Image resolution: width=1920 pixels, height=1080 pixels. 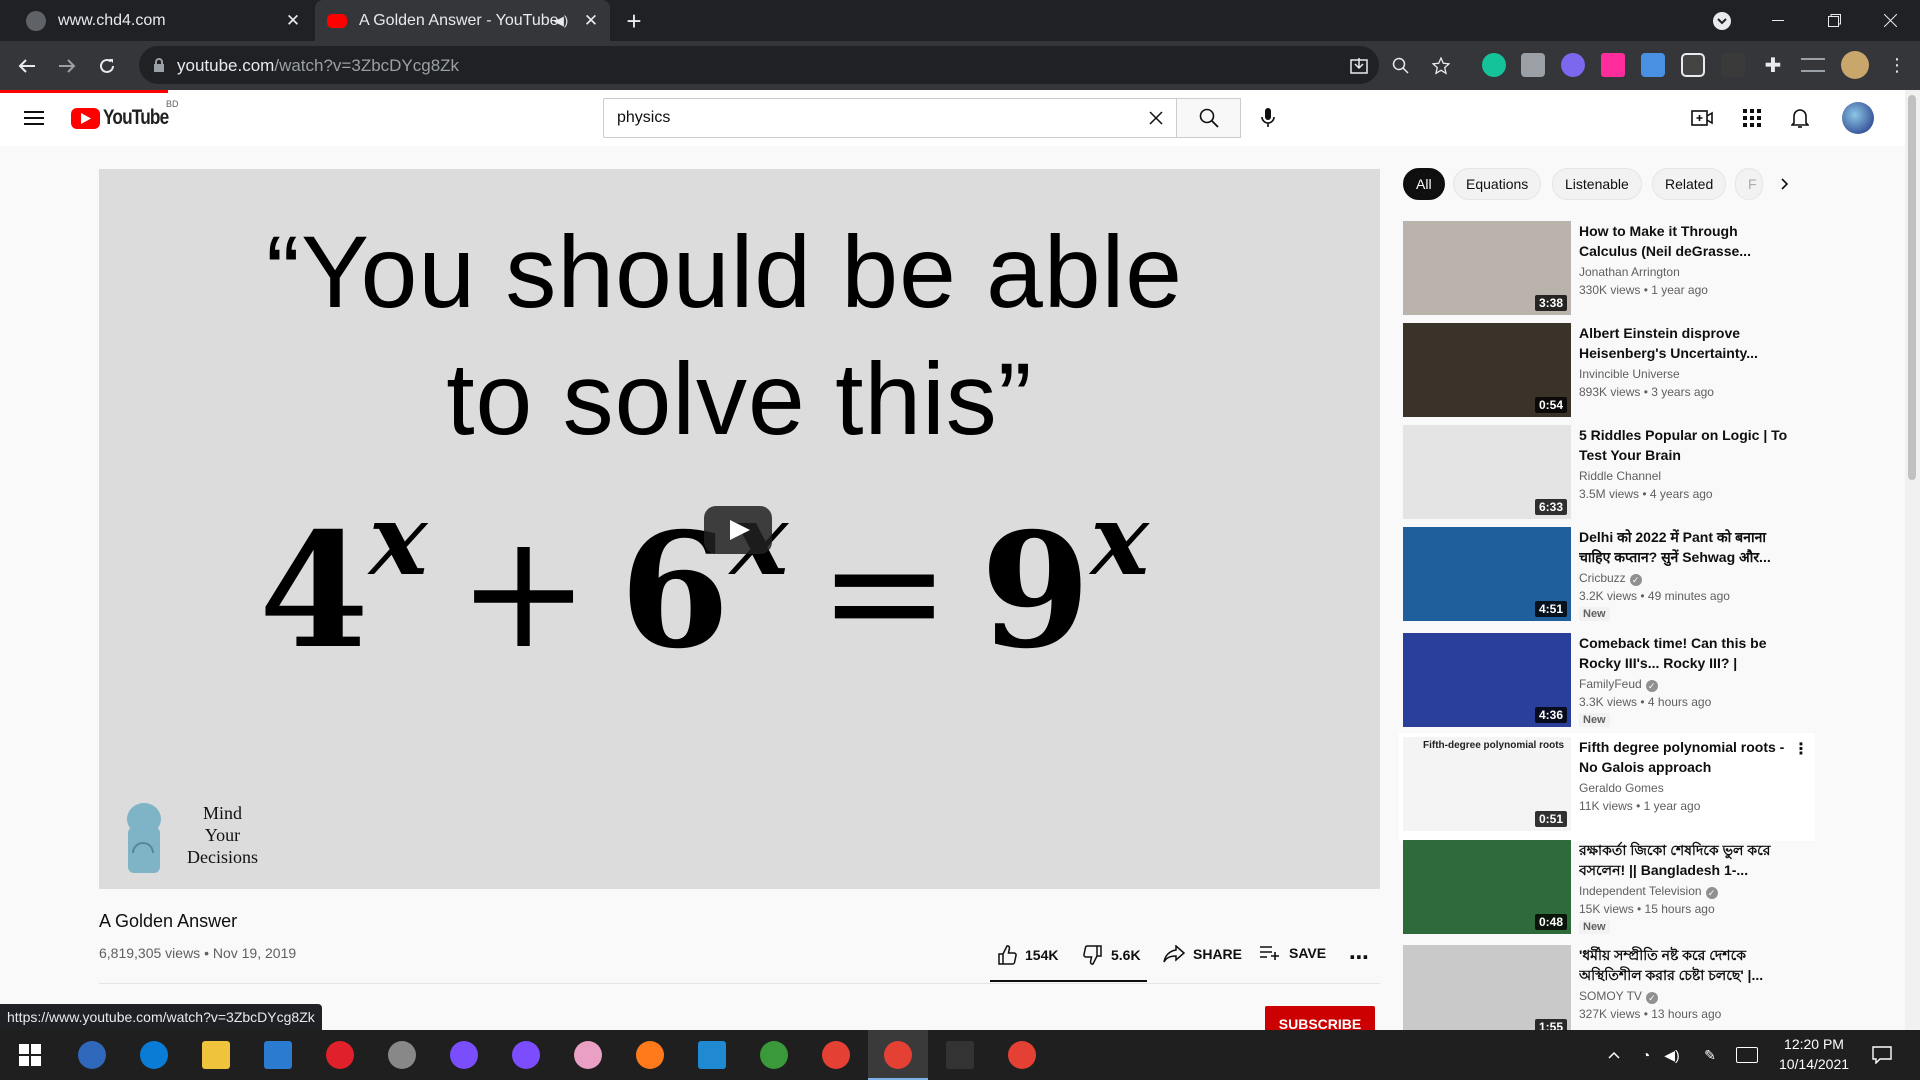 What do you see at coordinates (1209, 118) in the screenshot?
I see `search-button` at bounding box center [1209, 118].